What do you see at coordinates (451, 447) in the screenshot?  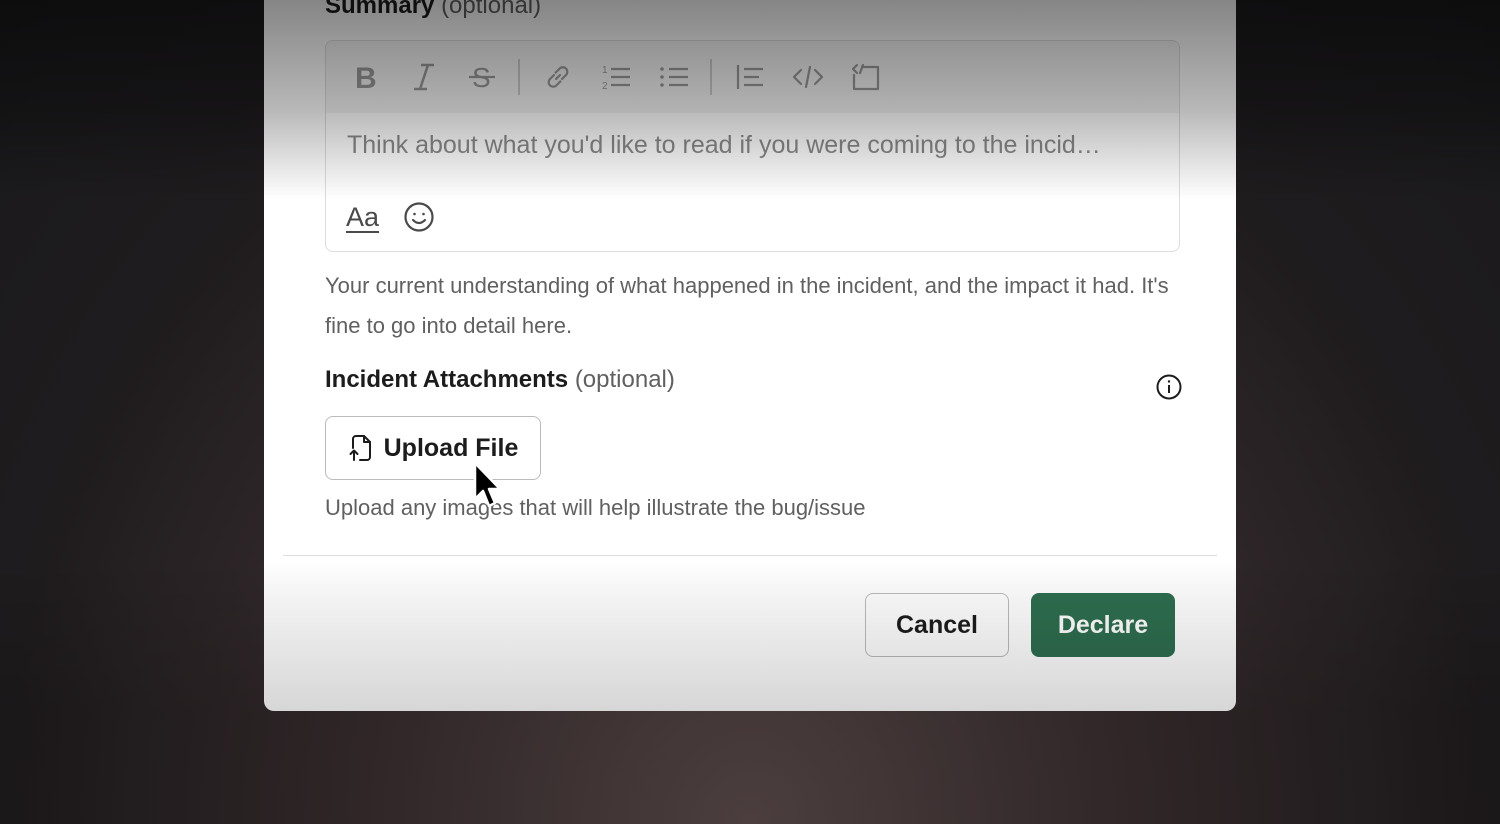 I see `upload-file-label: Upload File` at bounding box center [451, 447].